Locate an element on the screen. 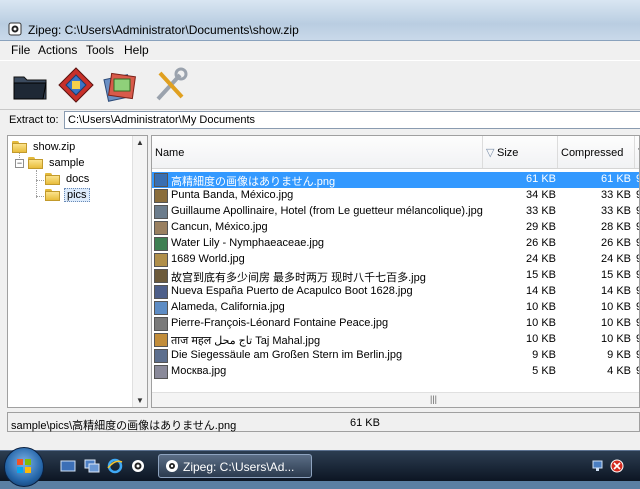 The image size is (640, 489). warning-shield-icon is located at coordinates (617, 466).